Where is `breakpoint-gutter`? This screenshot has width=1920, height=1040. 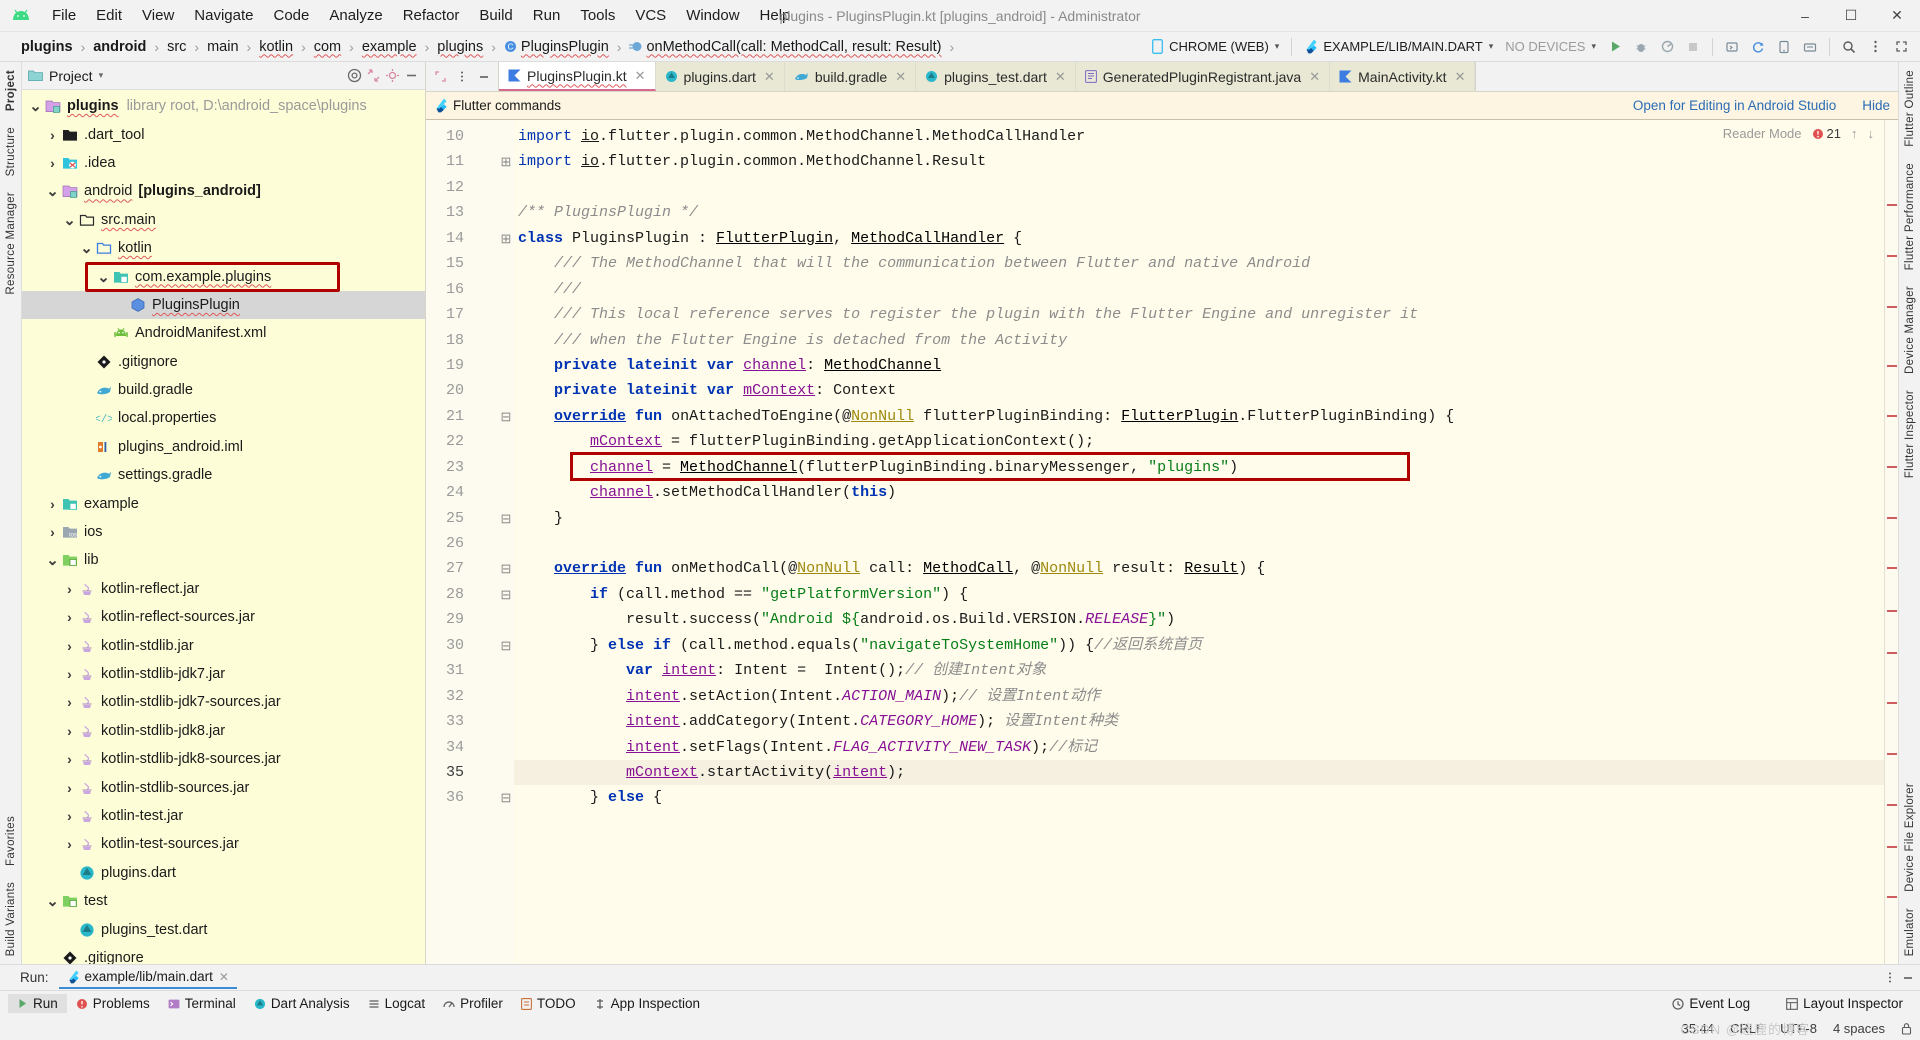
breakpoint-gutter is located at coordinates (485, 542).